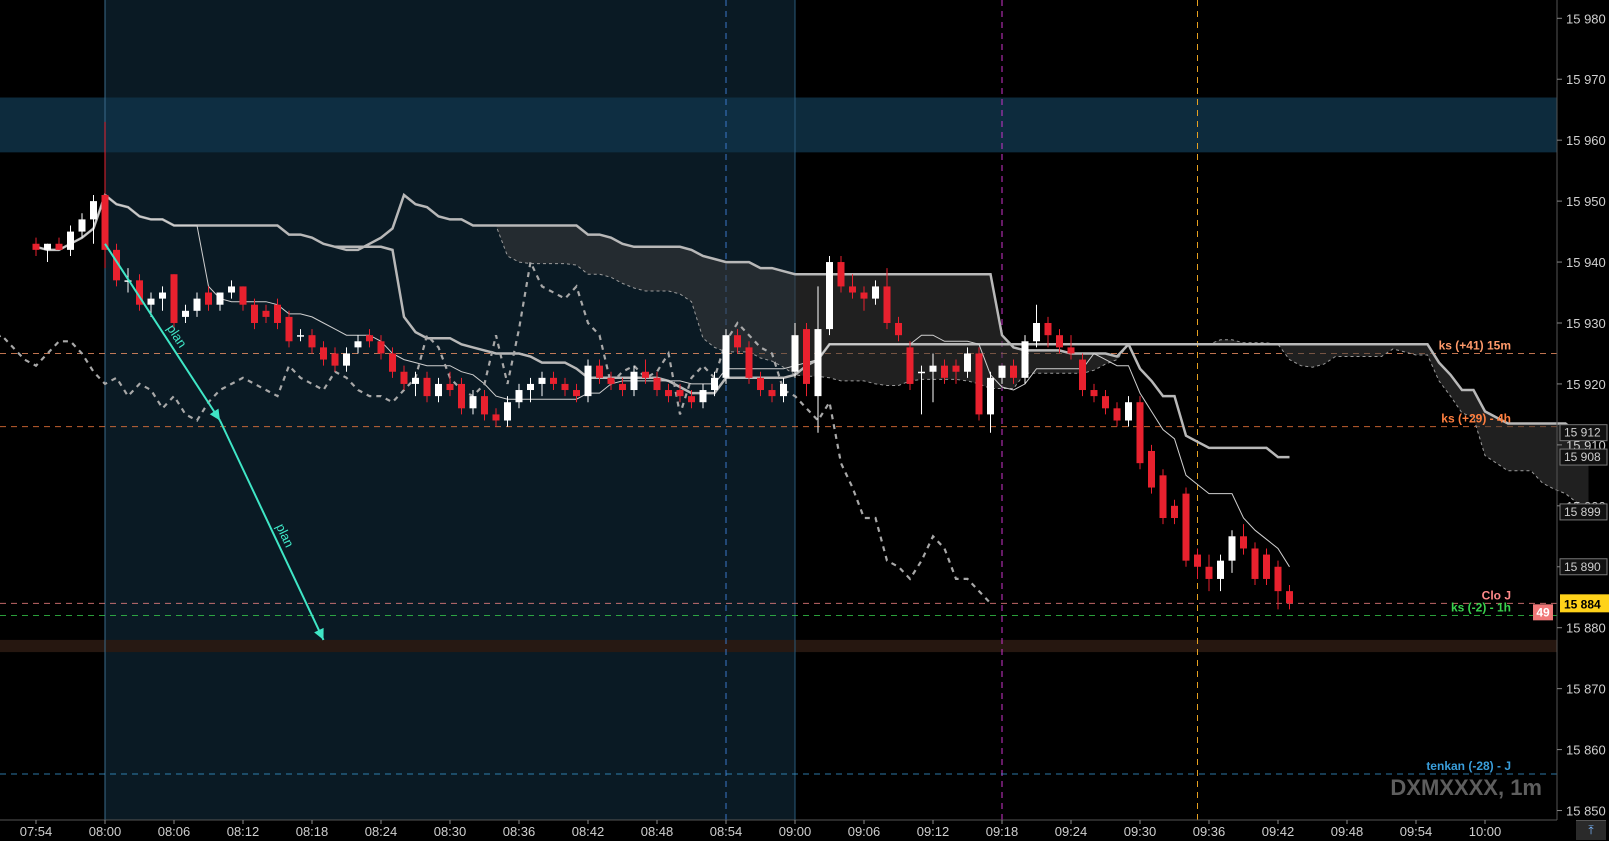  What do you see at coordinates (1475, 345) in the screenshot?
I see `level-label: ks (+41) 15m` at bounding box center [1475, 345].